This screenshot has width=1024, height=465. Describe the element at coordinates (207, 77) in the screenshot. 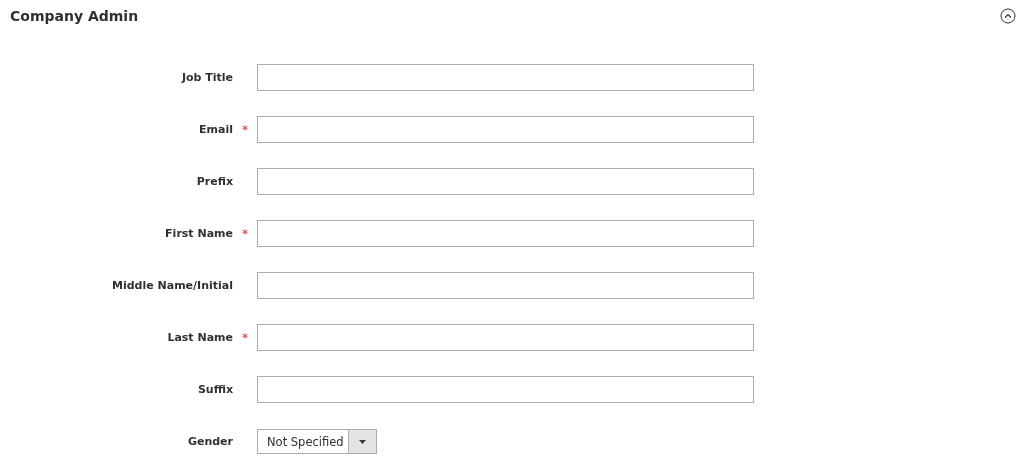

I see `field-label: Job Title` at that location.